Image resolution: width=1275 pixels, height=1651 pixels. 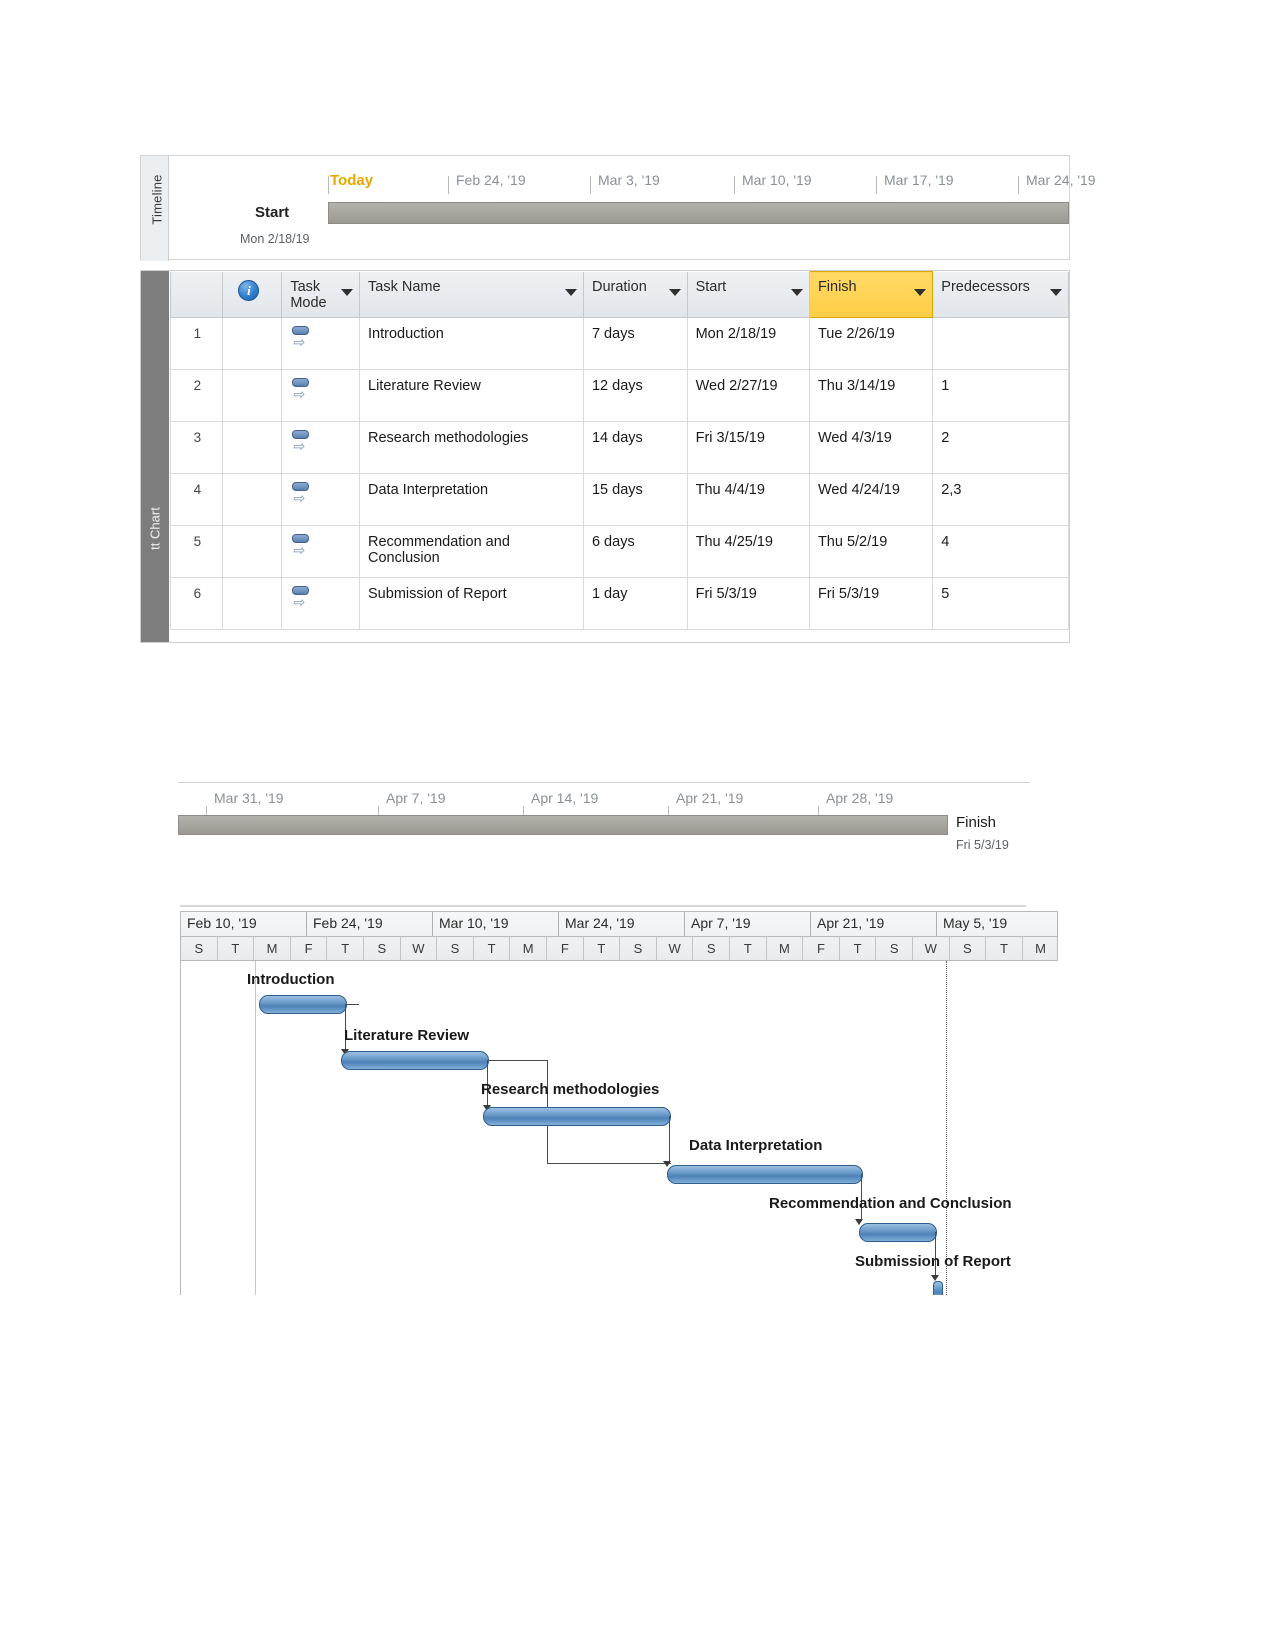 What do you see at coordinates (748, 499) in the screenshot?
I see `row-start: Thu 4/4/19` at bounding box center [748, 499].